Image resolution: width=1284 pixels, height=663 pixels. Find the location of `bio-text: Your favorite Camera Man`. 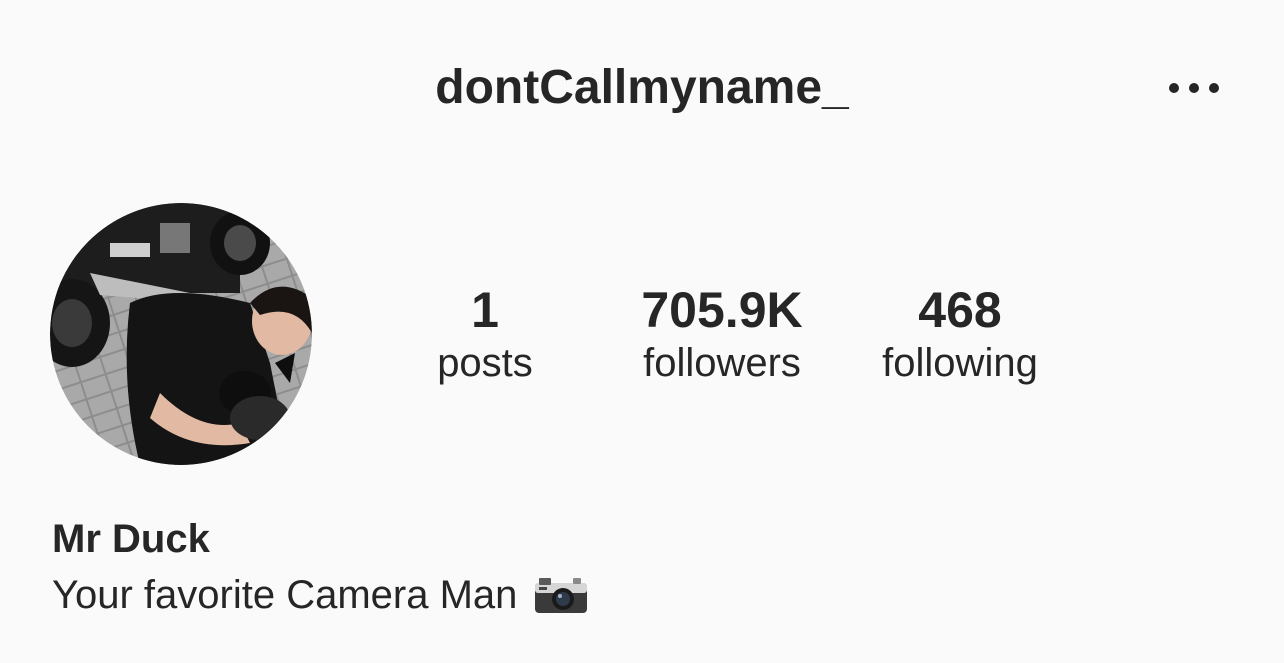

bio-text: Your favorite Camera Man is located at coordinates (285, 595).